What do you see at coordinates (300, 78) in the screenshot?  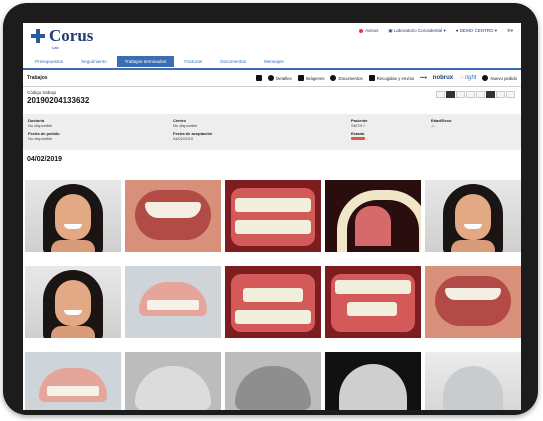 I see `camera-icon` at bounding box center [300, 78].